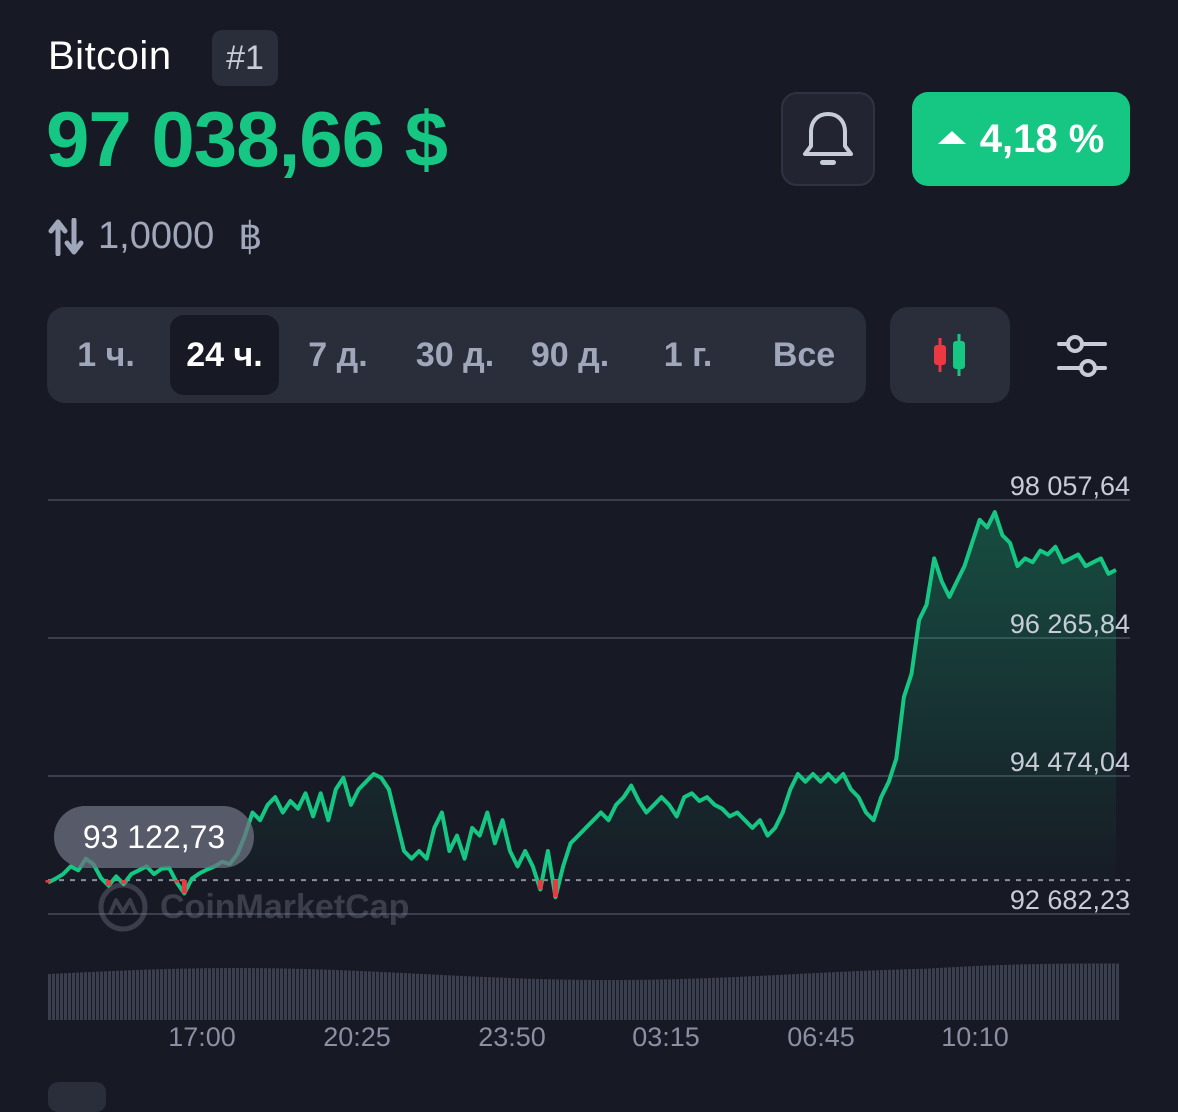  I want to click on x-tick-label: 23:50, so click(512, 1037).